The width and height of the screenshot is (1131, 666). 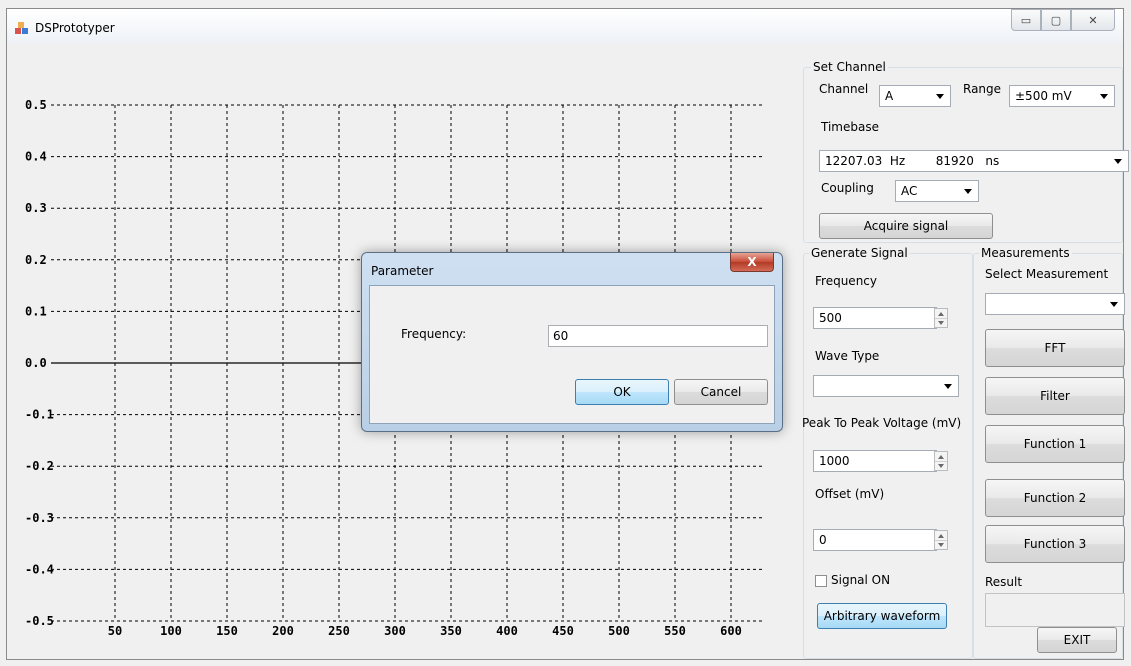 What do you see at coordinates (339, 631) in the screenshot?
I see `x-tick-label: 250` at bounding box center [339, 631].